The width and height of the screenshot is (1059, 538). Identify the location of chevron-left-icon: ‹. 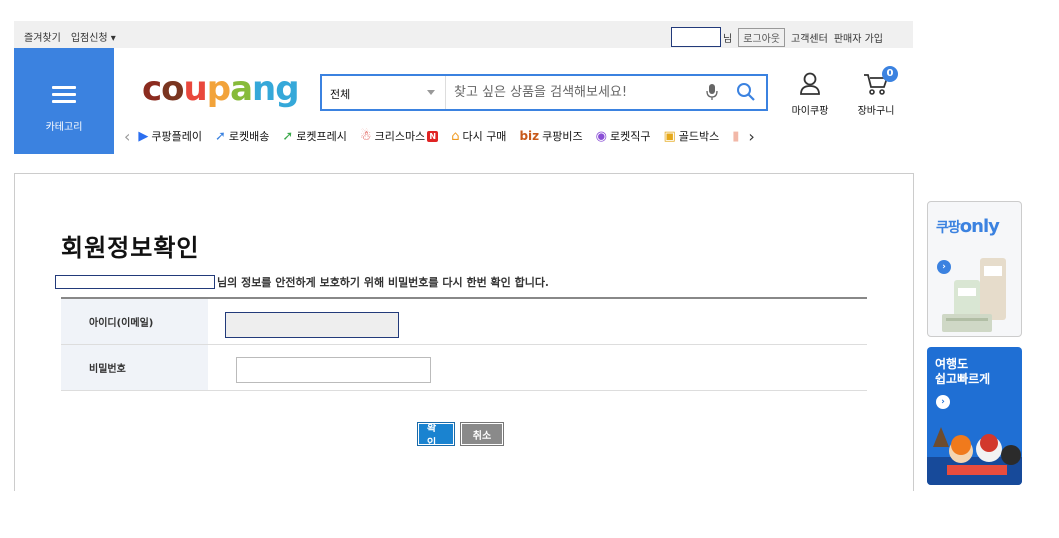
(127, 136).